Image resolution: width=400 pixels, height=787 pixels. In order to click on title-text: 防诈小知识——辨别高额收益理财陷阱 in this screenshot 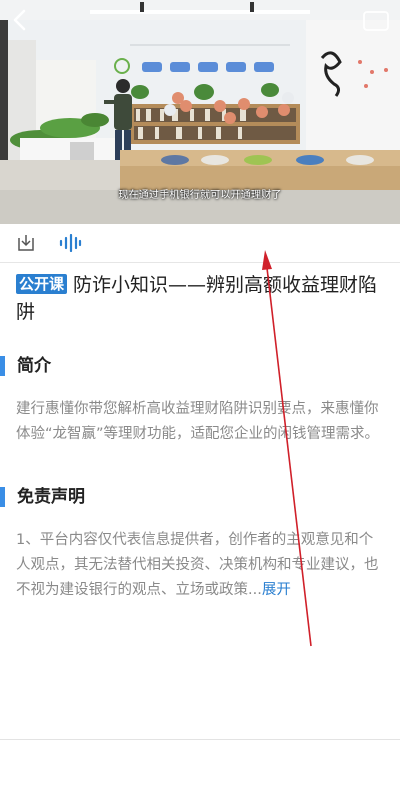, I will do `click(197, 298)`.